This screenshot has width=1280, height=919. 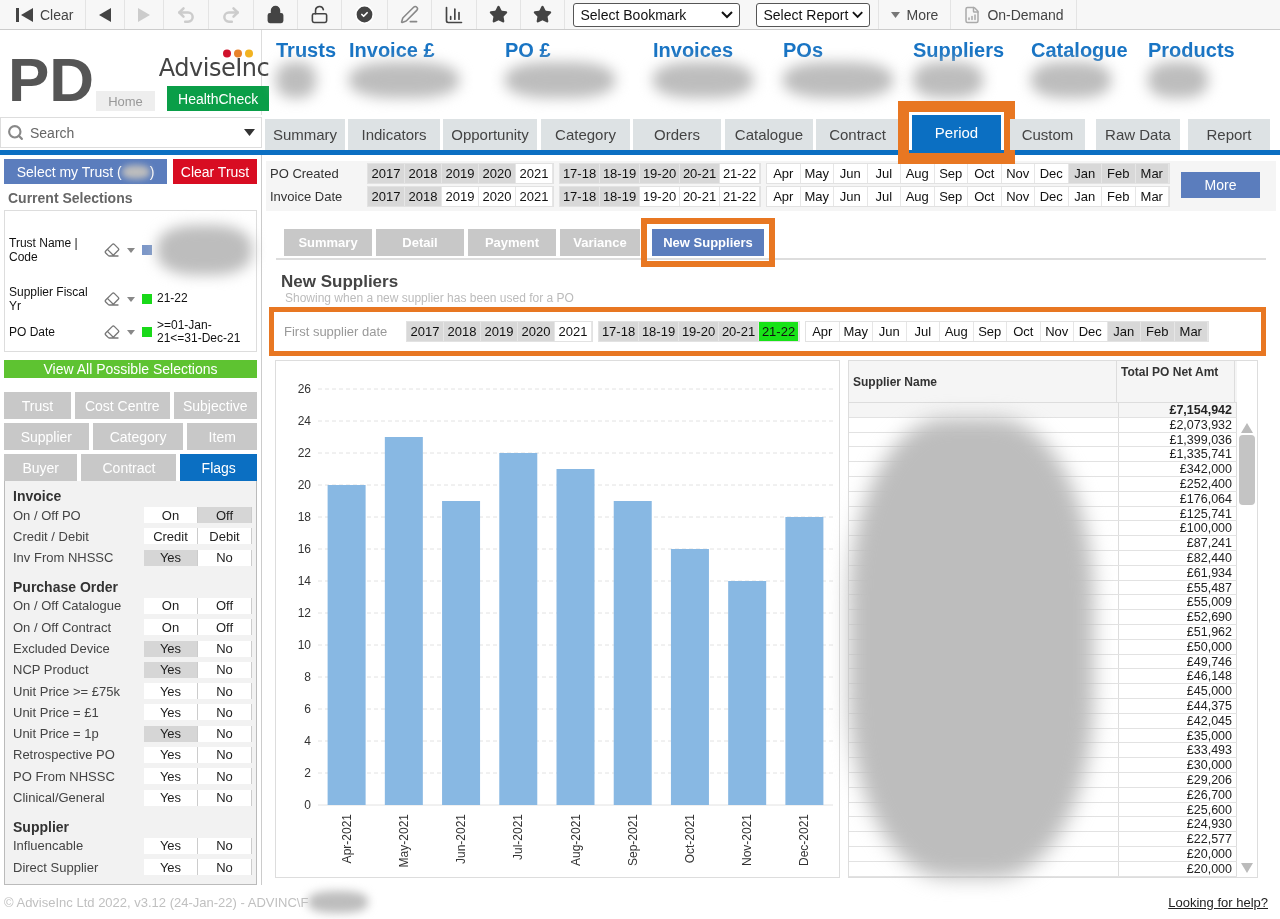 I want to click on report-select: Select Report, so click(x=813, y=14).